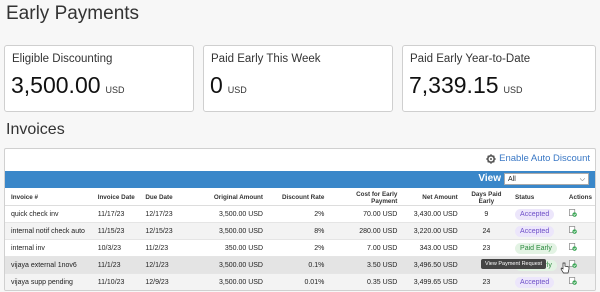 The width and height of the screenshot is (600, 292). What do you see at coordinates (364, 214) in the screenshot?
I see `cell-cost-early: 70.00 USD` at bounding box center [364, 214].